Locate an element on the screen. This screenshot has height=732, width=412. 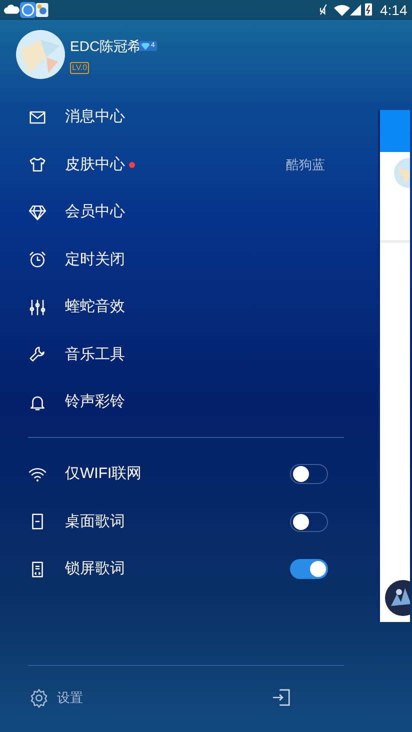
cell-signal-icon is located at coordinates (355, 10).